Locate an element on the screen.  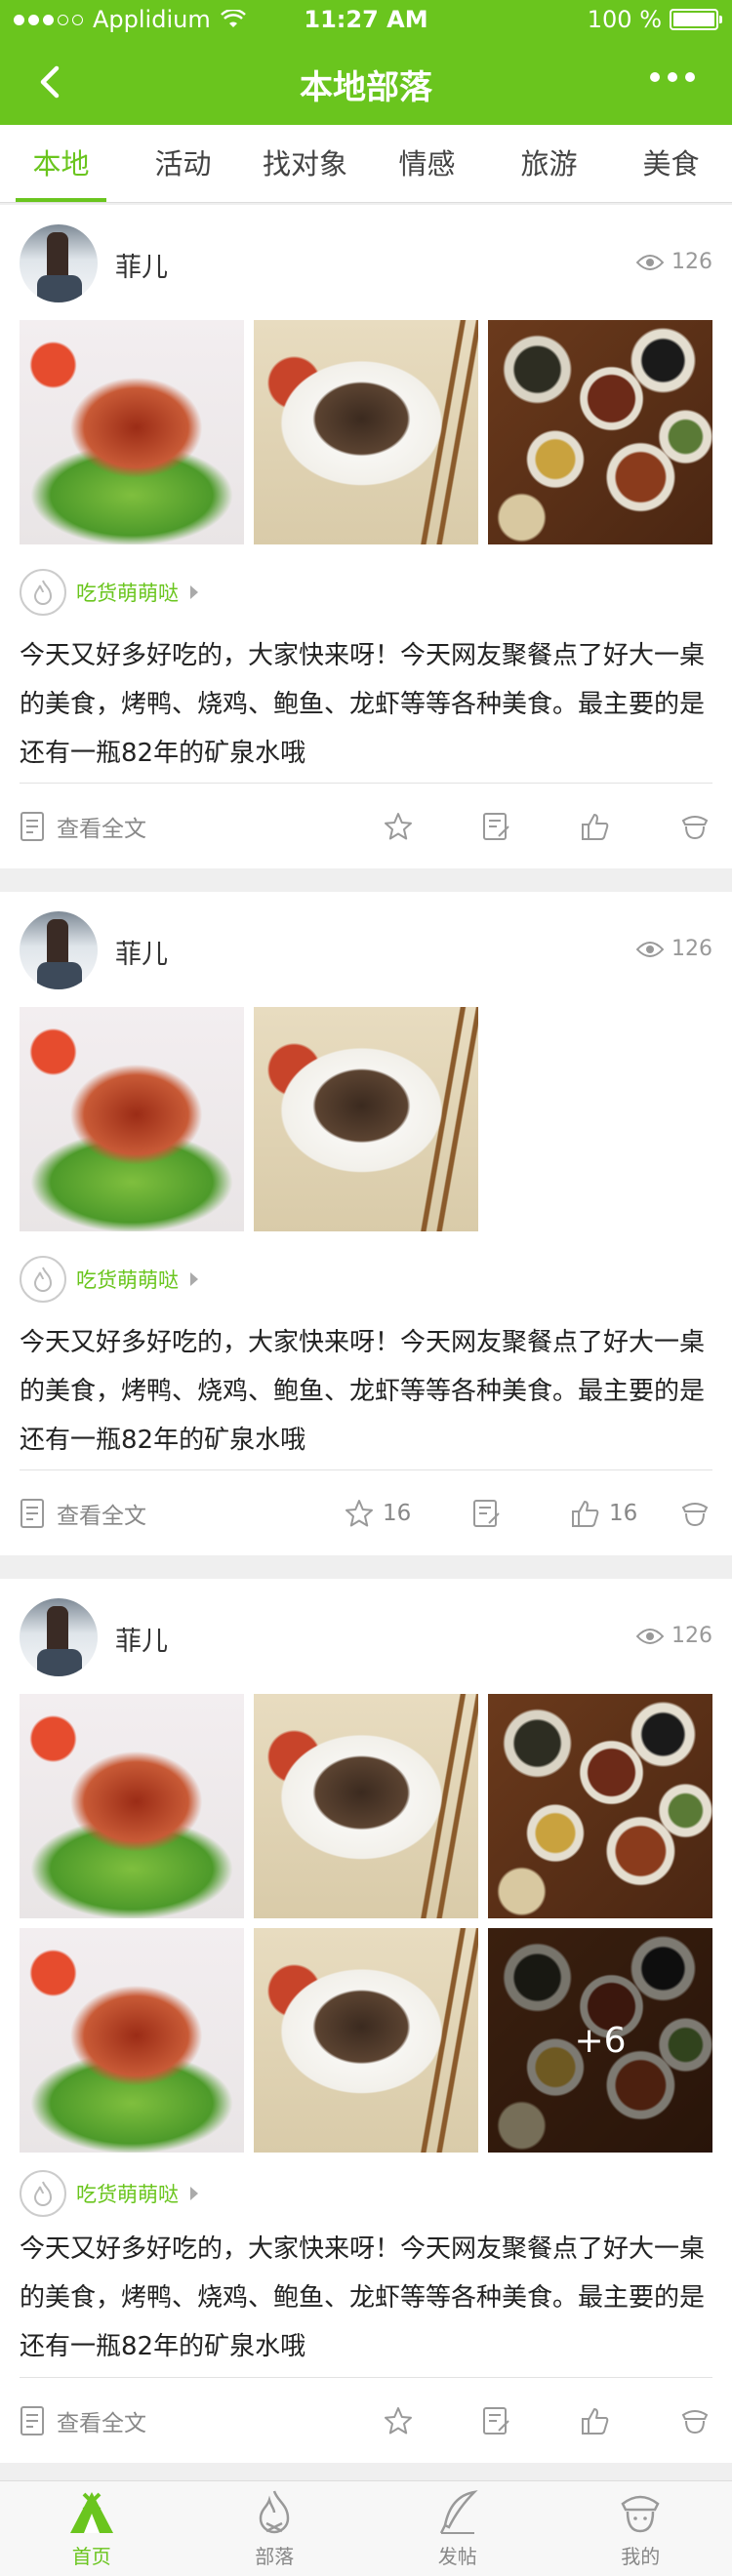
tabbar-post: 发帖 is located at coordinates (457, 2528).